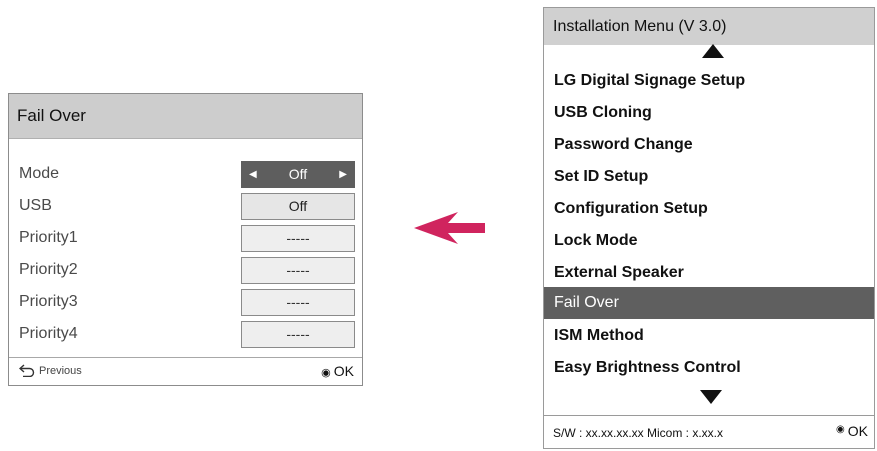 The height and width of the screenshot is (451, 877). Describe the element at coordinates (185, 207) in the screenshot. I see `usb-row: USB Off` at that location.